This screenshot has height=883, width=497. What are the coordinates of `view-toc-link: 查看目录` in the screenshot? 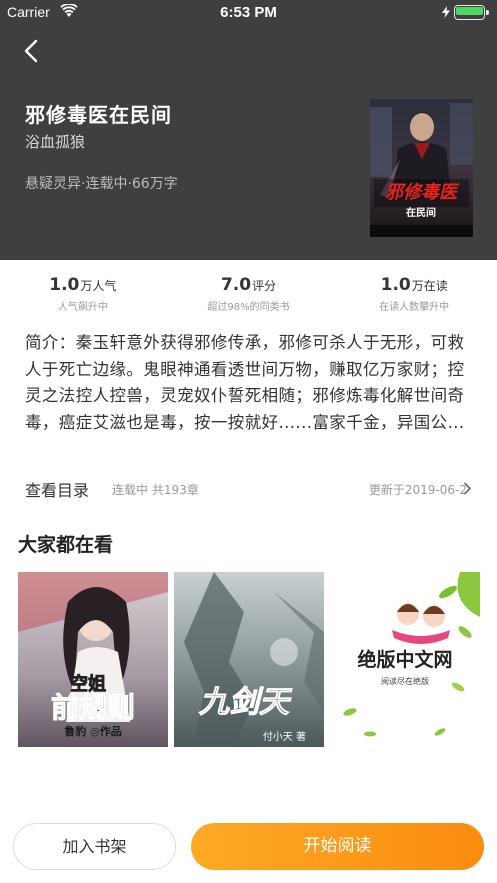 It's located at (57, 489).